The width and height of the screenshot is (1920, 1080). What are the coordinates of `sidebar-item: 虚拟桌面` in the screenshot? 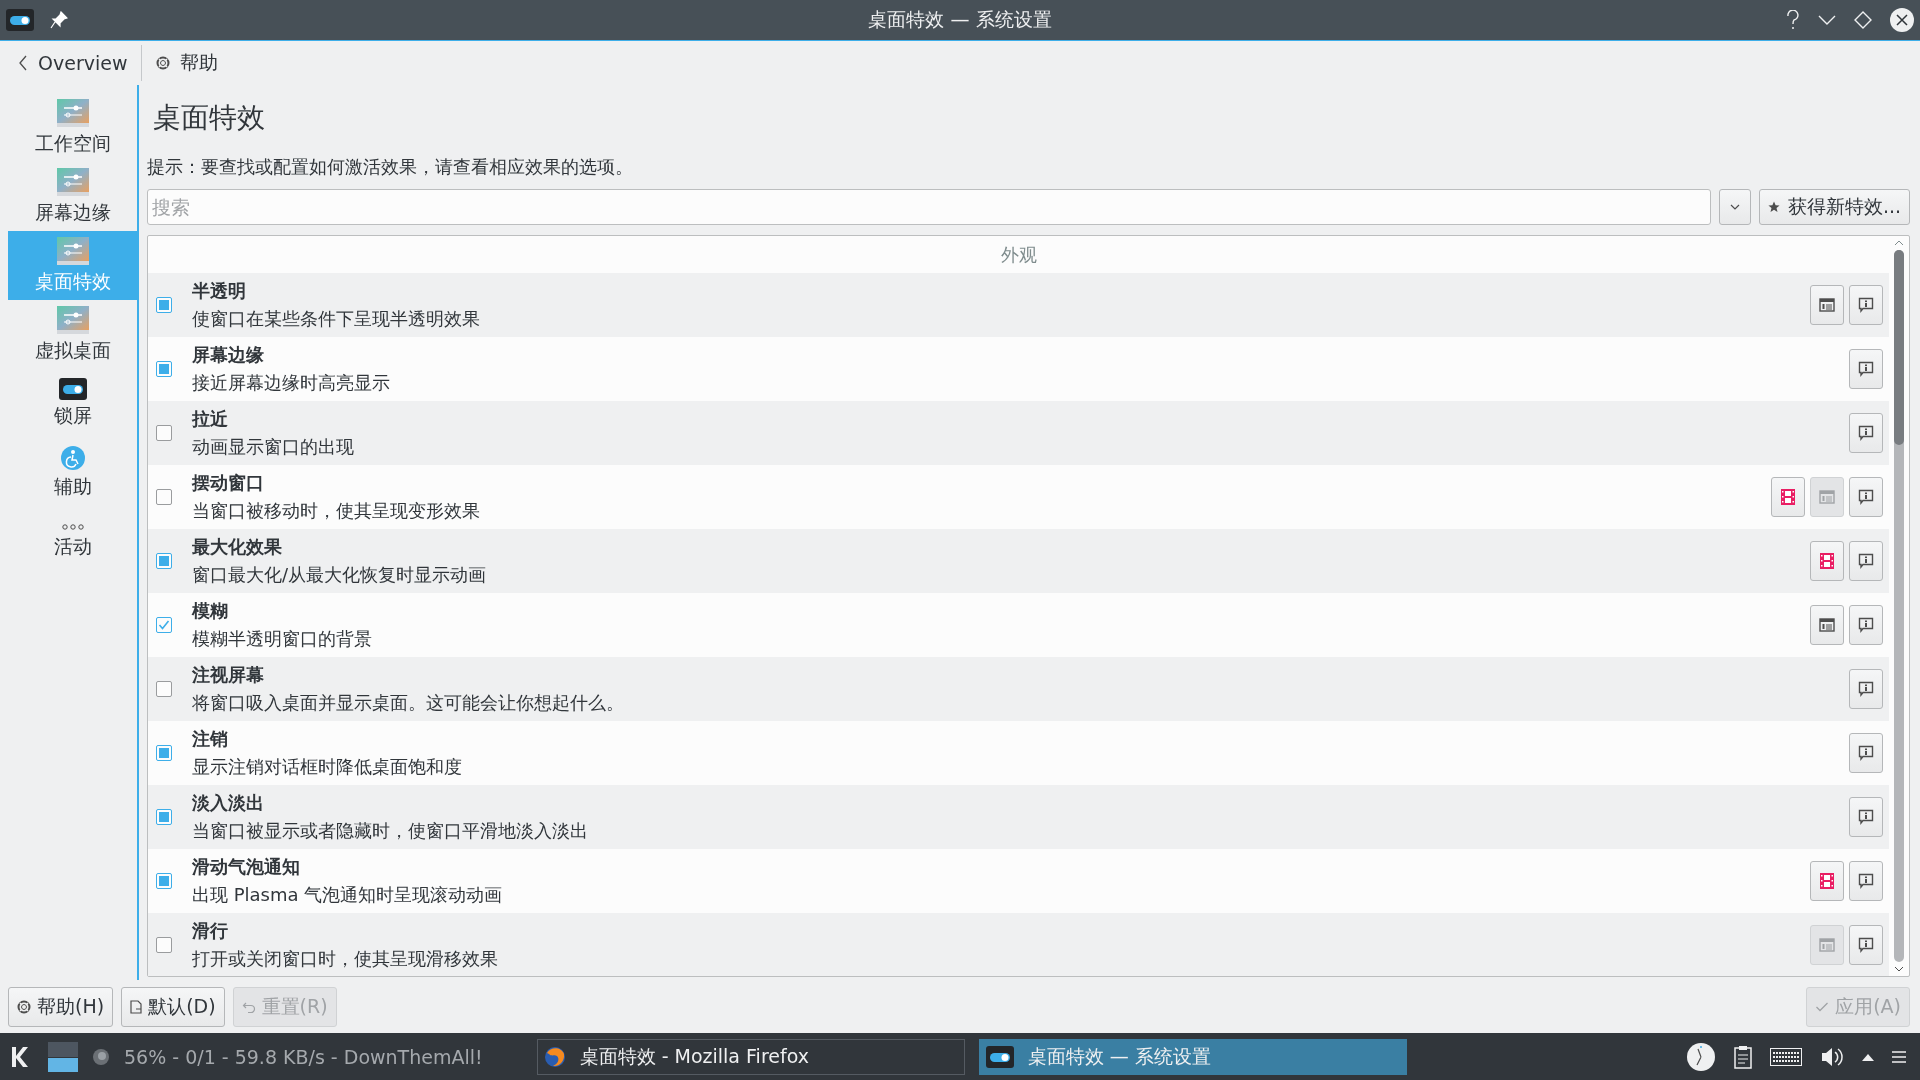 It's located at (72, 334).